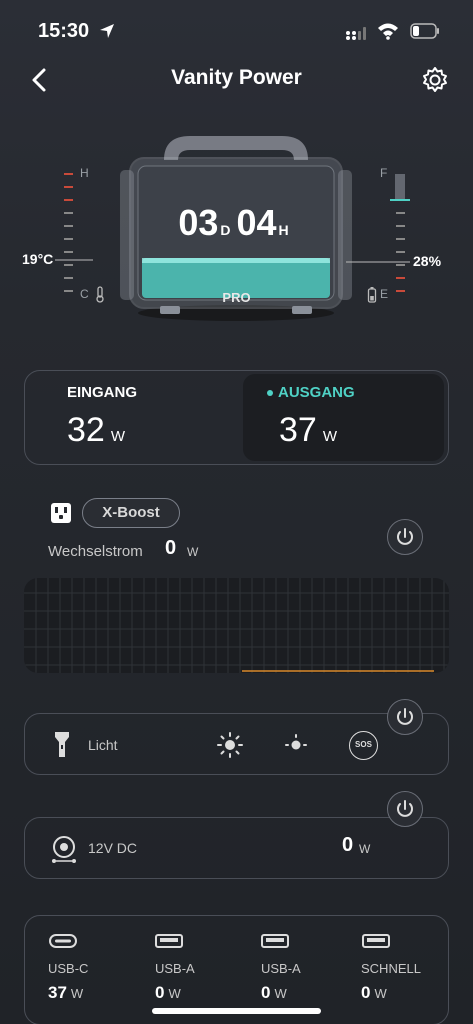  Describe the element at coordinates (388, 31) in the screenshot. I see `wifi-icon` at that location.